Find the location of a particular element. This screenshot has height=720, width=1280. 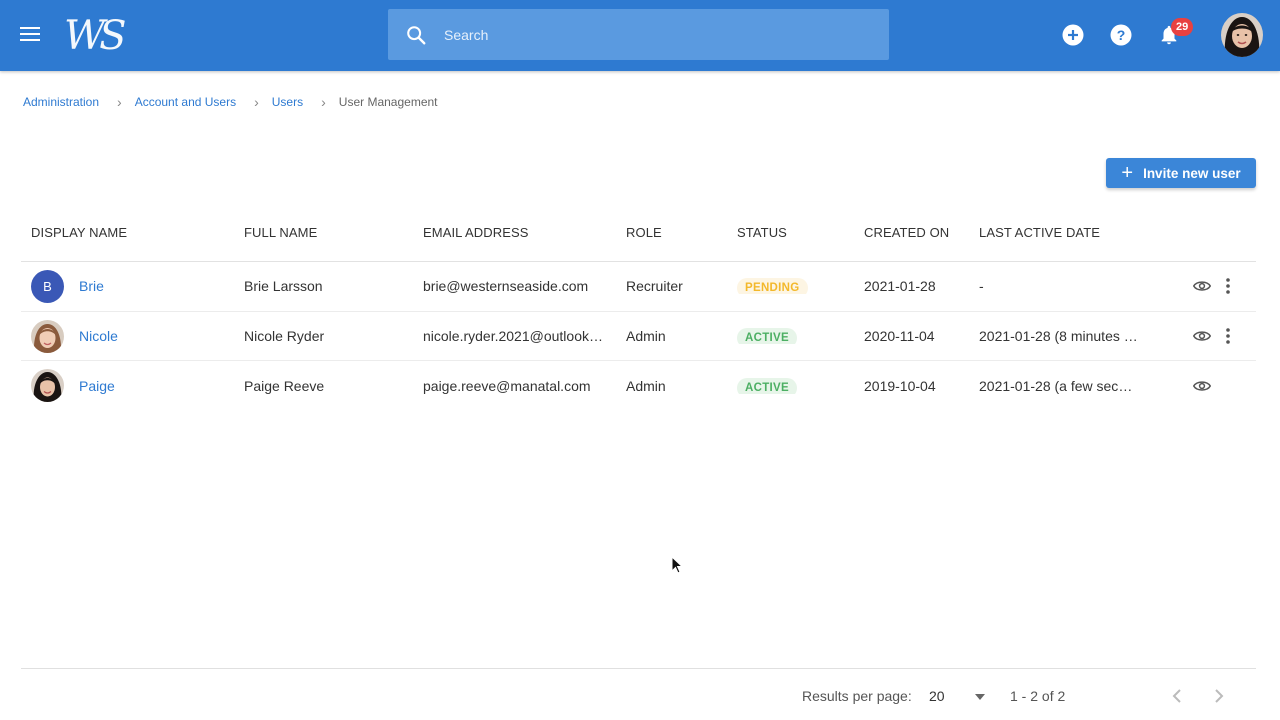

column-header-role: ROLE is located at coordinates (644, 232).